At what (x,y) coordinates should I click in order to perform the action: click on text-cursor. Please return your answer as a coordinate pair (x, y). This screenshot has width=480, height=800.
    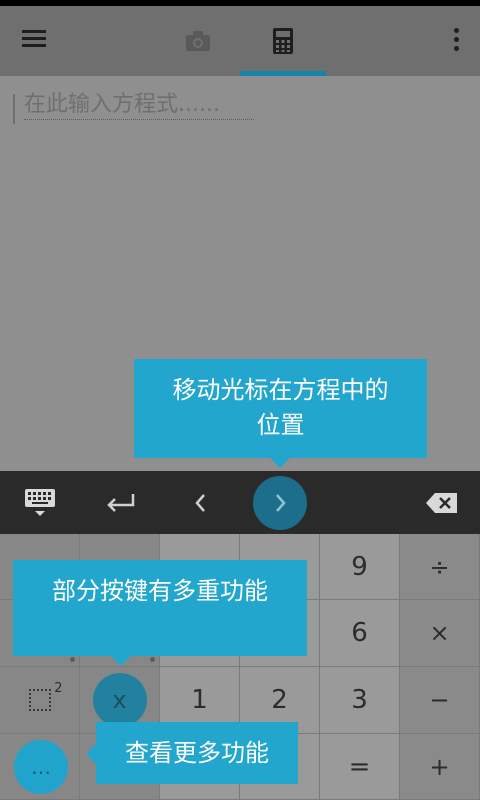
    Looking at the image, I should click on (14, 109).